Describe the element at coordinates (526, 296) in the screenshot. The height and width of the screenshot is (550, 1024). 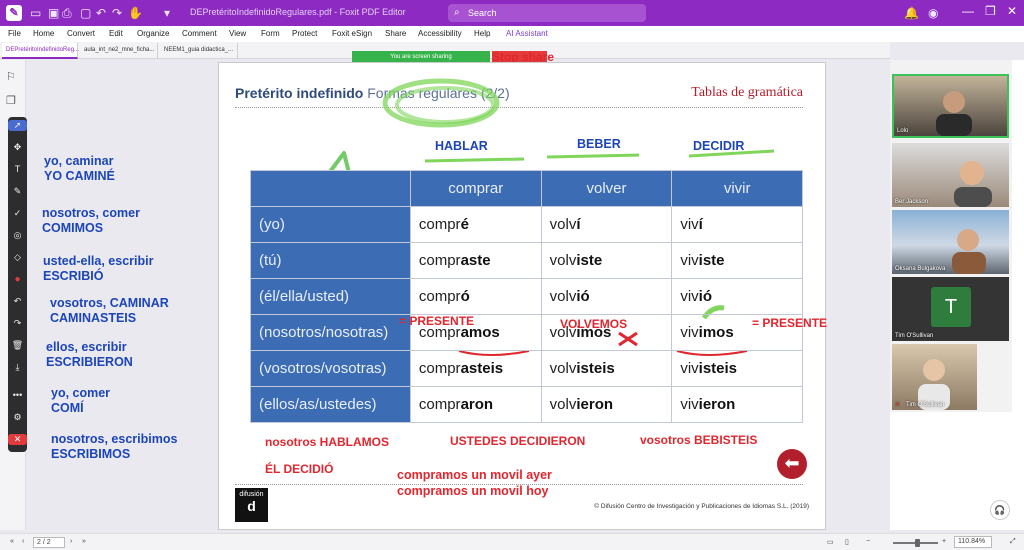
I see `table-row: (él/ella/usted) compró volvió vivió` at that location.